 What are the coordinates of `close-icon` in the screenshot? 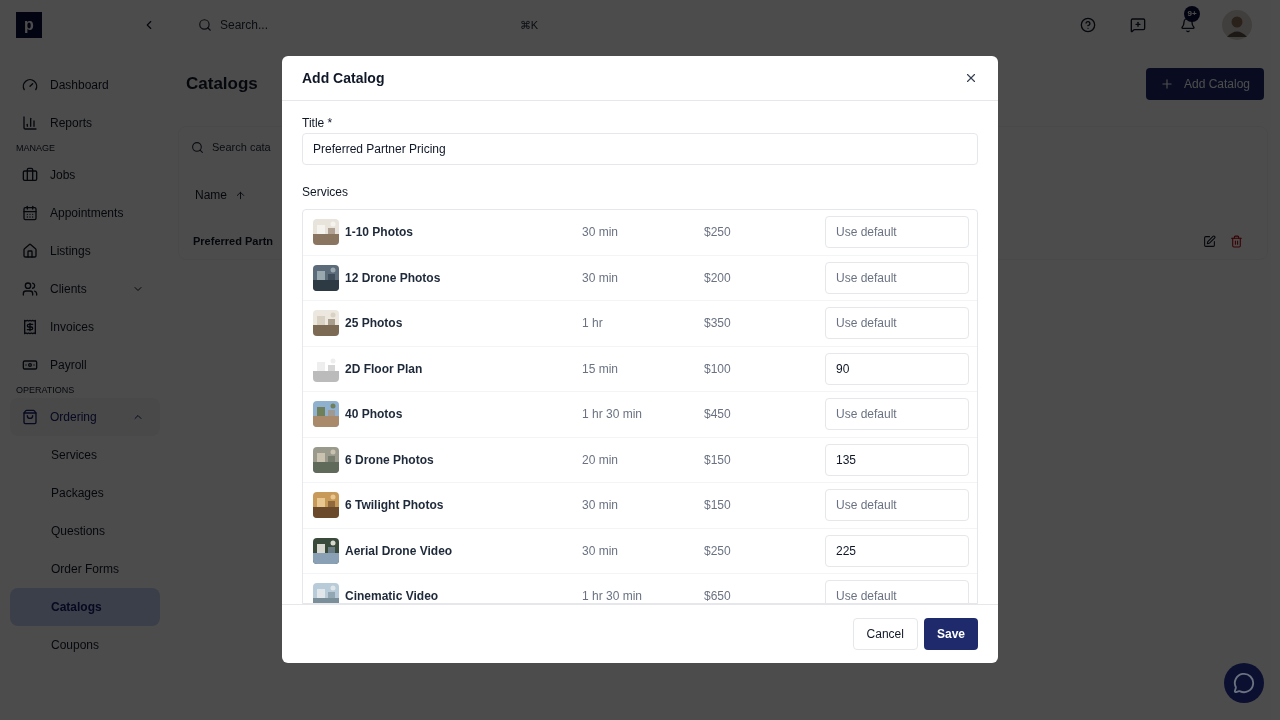 It's located at (971, 78).